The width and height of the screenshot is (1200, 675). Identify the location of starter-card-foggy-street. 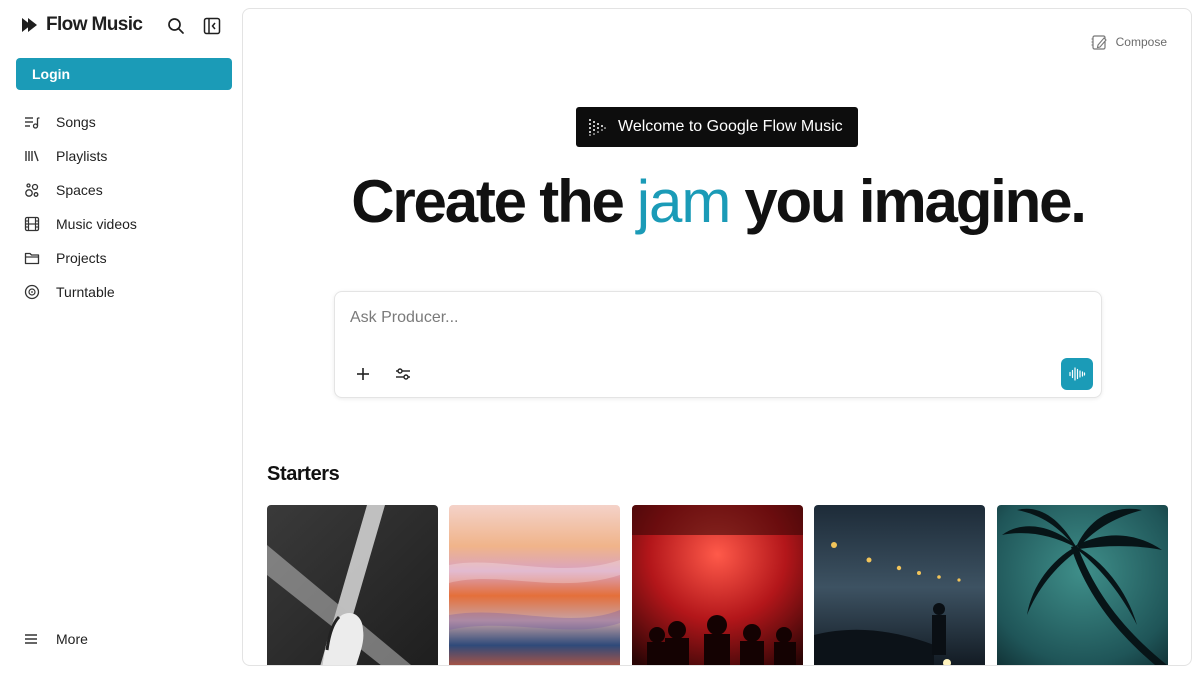
(899, 585).